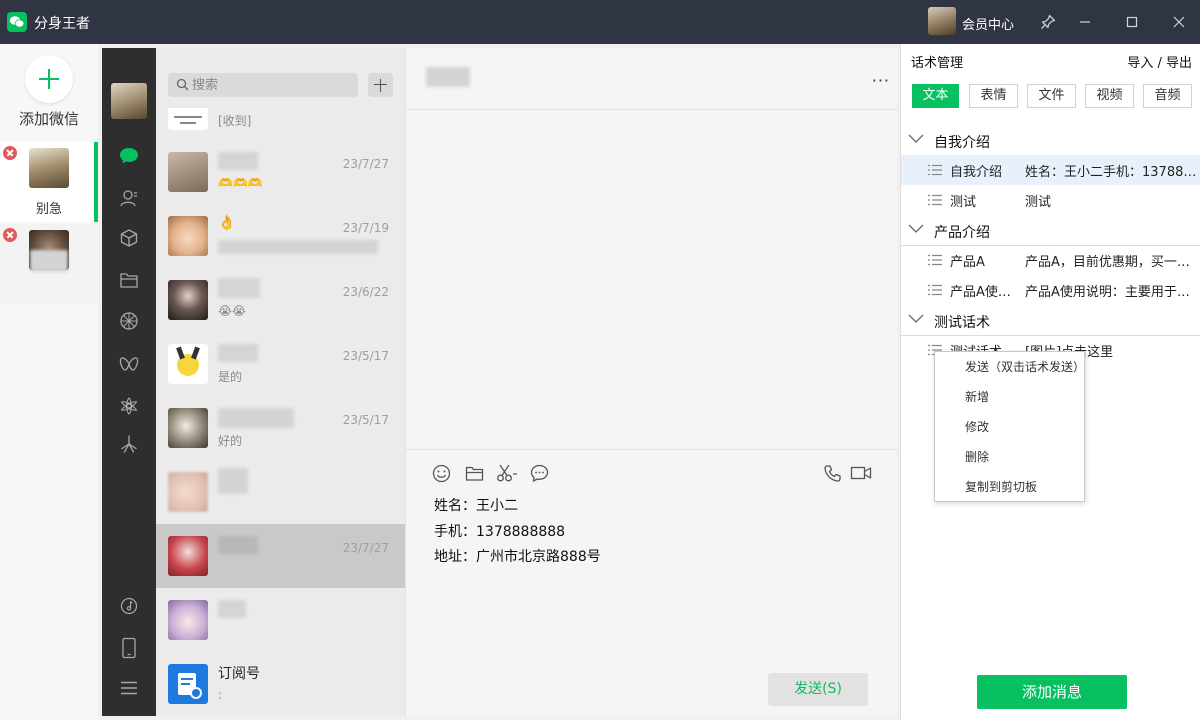  Describe the element at coordinates (1050, 170) in the screenshot. I see `script-item: 自我介绍 姓名：王小二手机：1378888888` at that location.